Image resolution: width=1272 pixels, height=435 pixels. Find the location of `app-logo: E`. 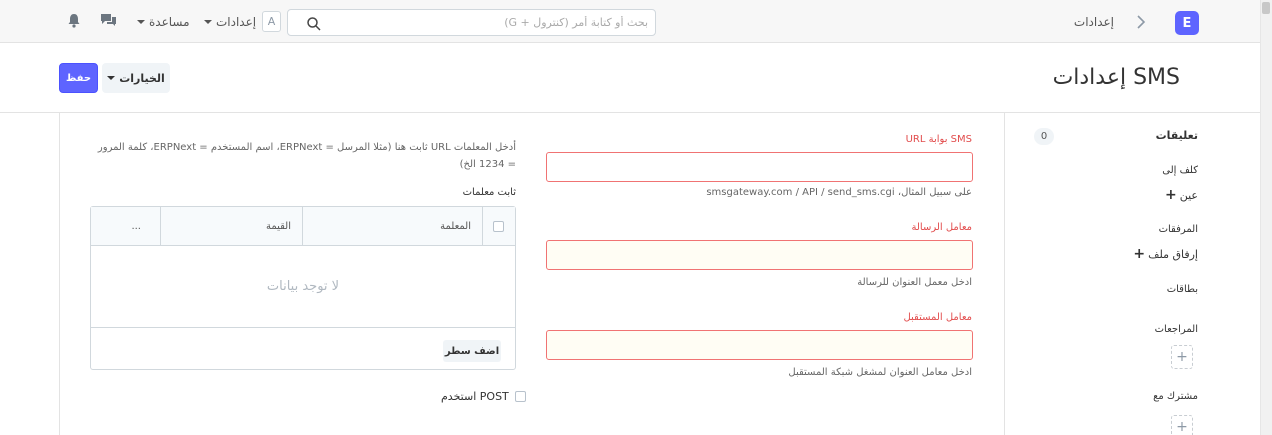

app-logo: E is located at coordinates (1187, 23).